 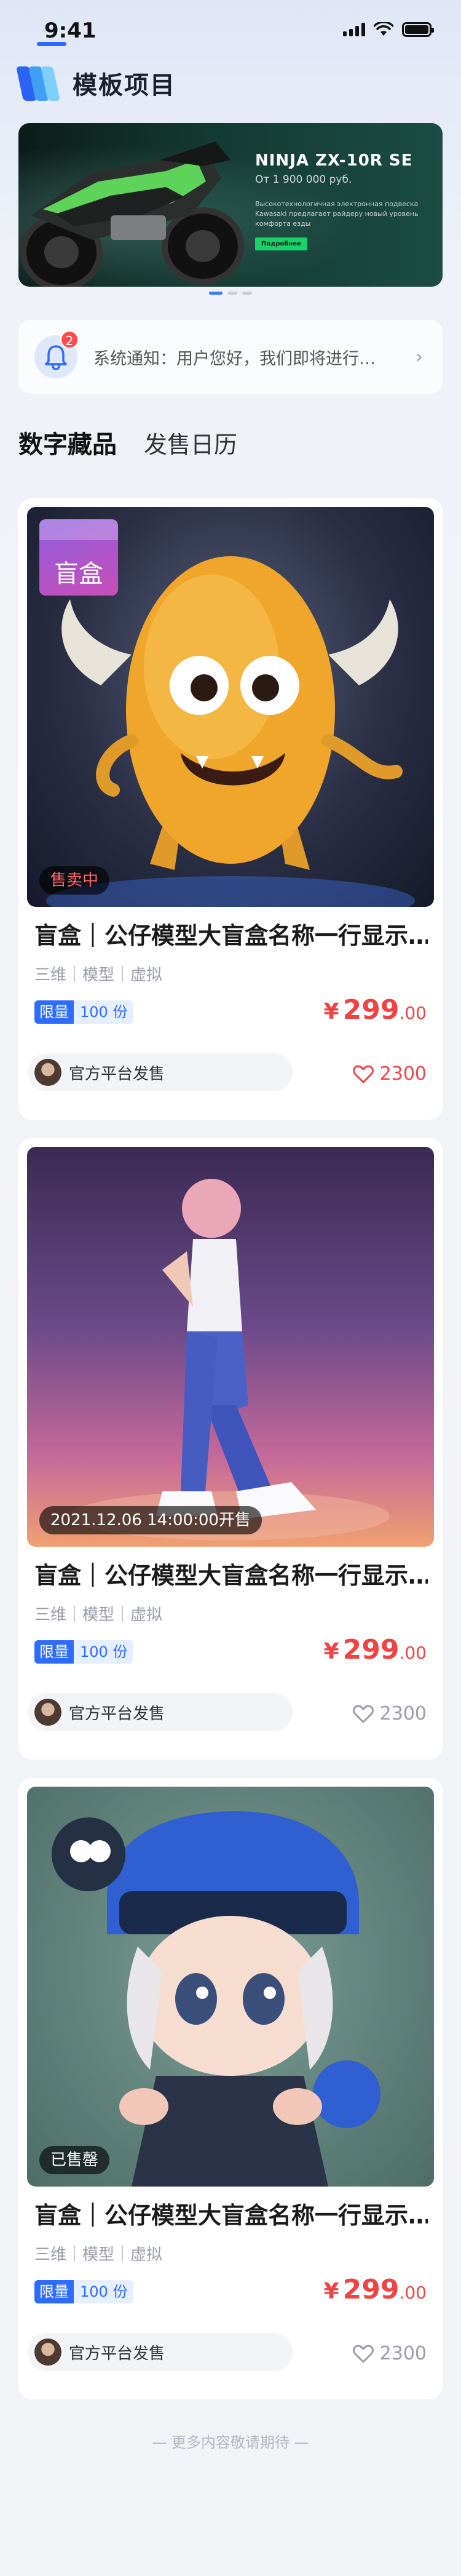 I want to click on collection-image: 2021.12.06 14:00:00开售, so click(x=230, y=1347).